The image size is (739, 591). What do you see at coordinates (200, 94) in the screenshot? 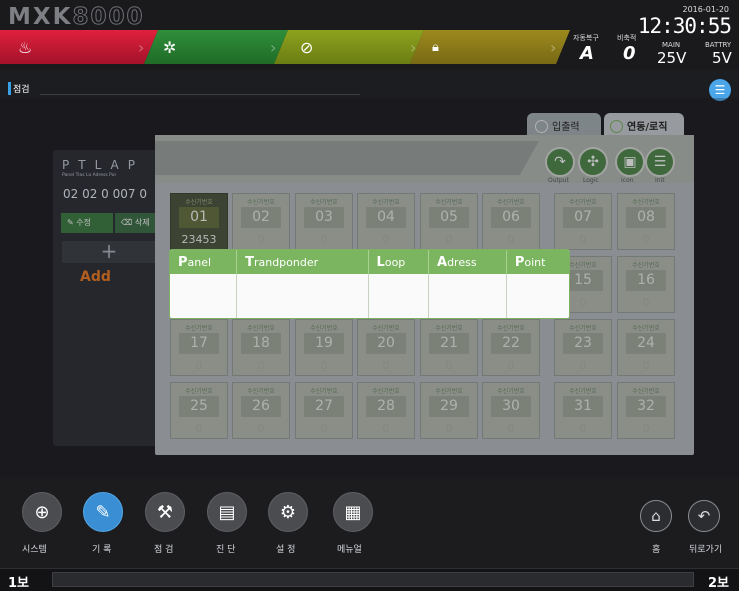
I see `title-underline` at bounding box center [200, 94].